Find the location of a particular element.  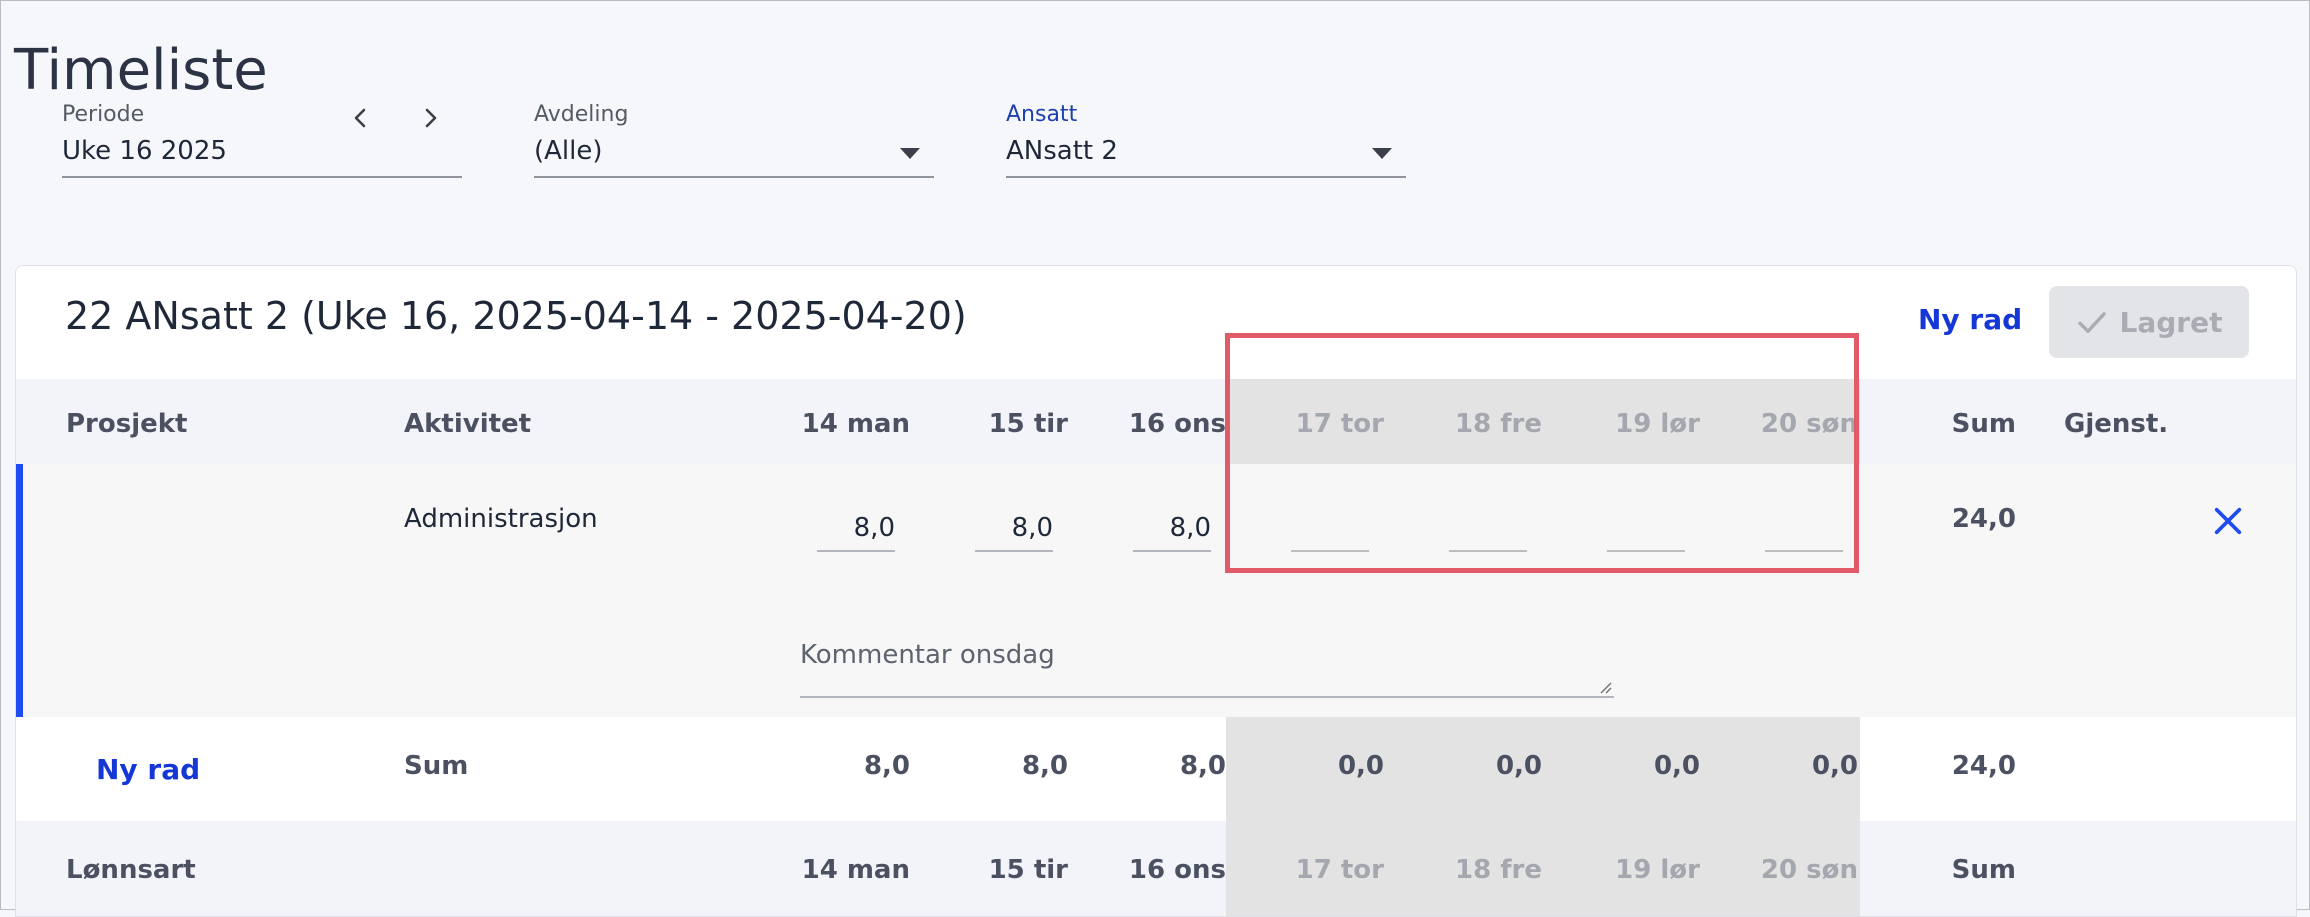

resize-handle-icon is located at coordinates (1604, 686).